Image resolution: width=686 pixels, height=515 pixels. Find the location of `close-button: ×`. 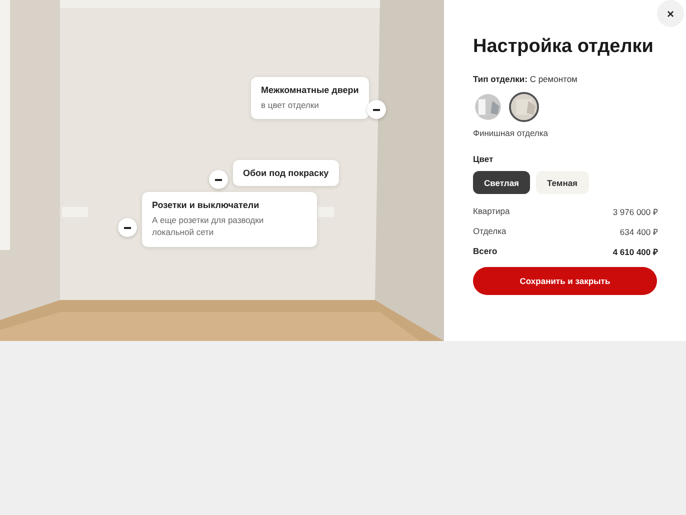

close-button: × is located at coordinates (670, 13).